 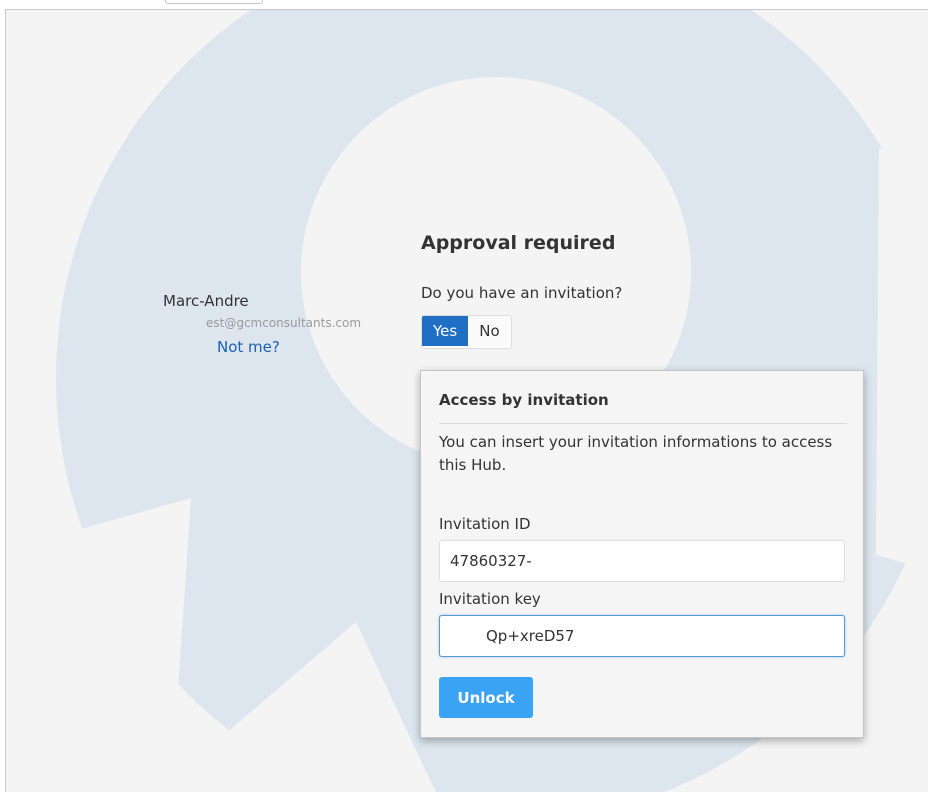 I want to click on popover-title: Access by invitation, so click(x=524, y=400).